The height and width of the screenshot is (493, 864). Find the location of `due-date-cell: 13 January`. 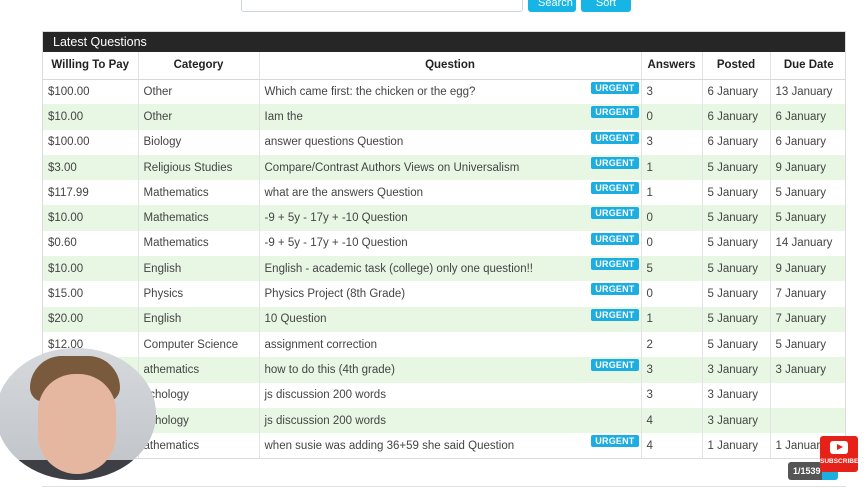

due-date-cell: 13 January is located at coordinates (807, 92).